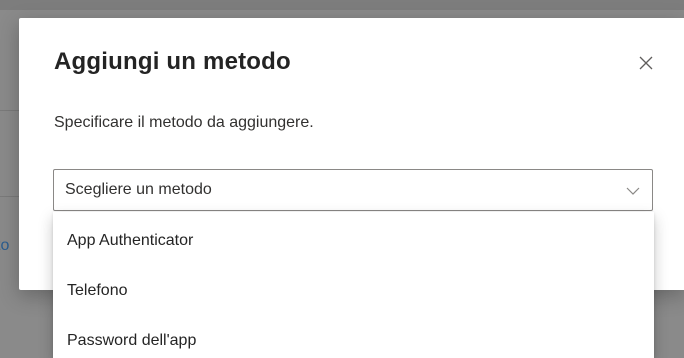 The width and height of the screenshot is (684, 358). I want to click on option-telefono: Telefono, so click(353, 291).